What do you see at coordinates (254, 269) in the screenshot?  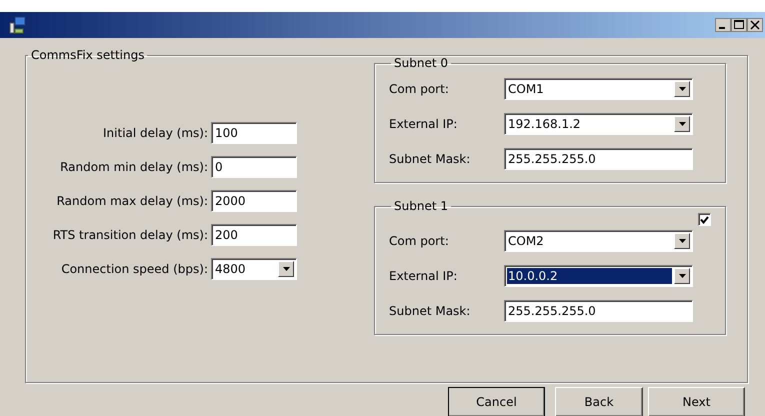 I see `speed-dropdown: 4800` at bounding box center [254, 269].